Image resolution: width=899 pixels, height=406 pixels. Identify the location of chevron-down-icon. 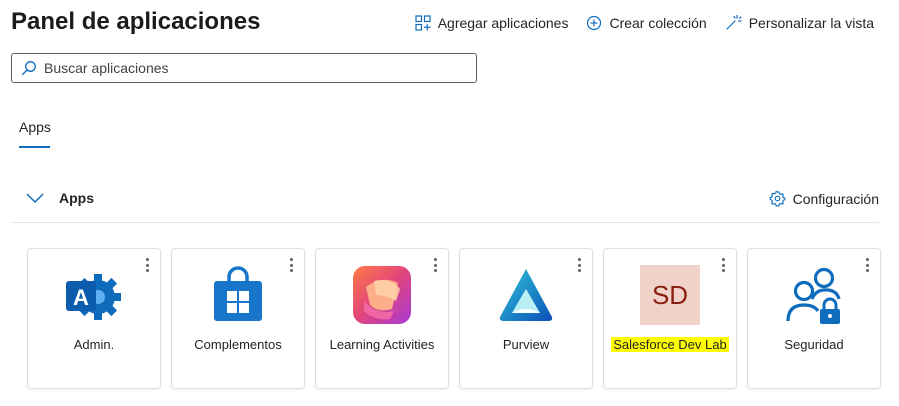
(35, 198).